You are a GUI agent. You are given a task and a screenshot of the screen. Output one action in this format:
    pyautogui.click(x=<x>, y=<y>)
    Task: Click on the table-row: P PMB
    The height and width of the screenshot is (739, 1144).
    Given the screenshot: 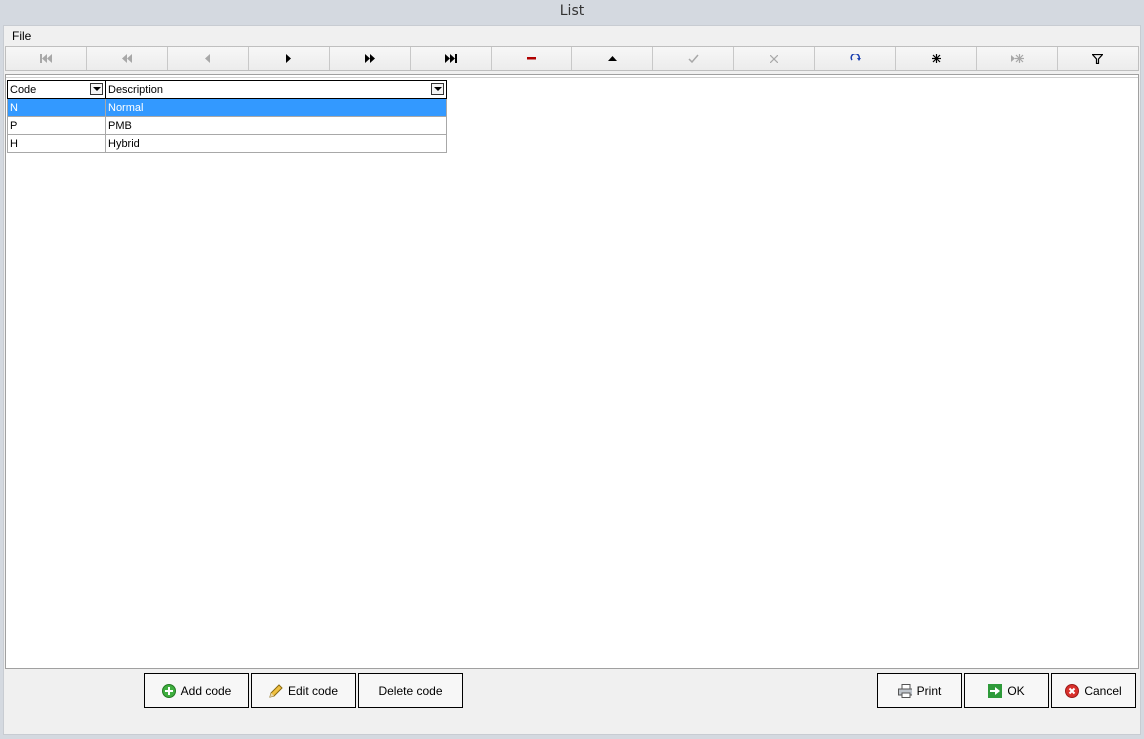 What is the action you would take?
    pyautogui.click(x=227, y=125)
    